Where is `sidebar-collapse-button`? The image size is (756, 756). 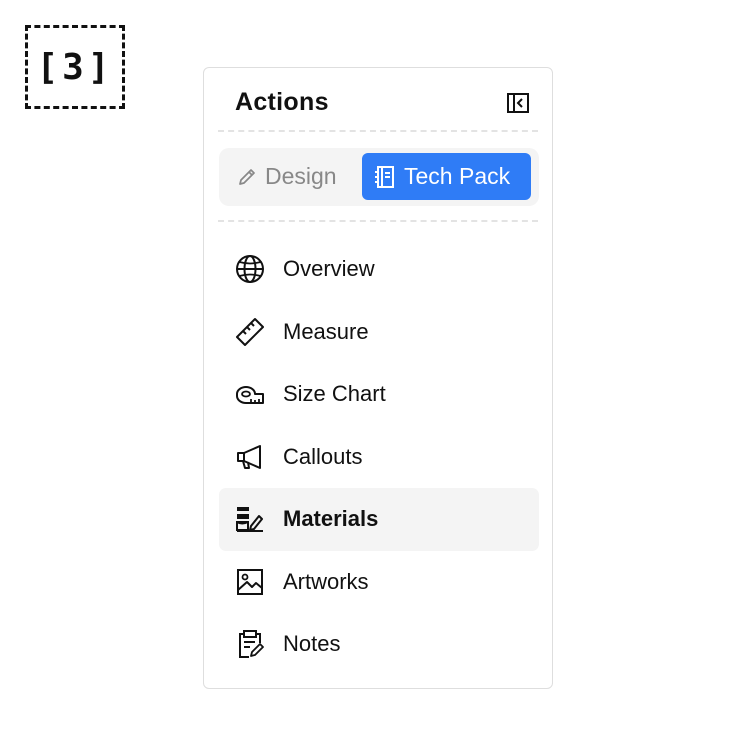
sidebar-collapse-button is located at coordinates (518, 103).